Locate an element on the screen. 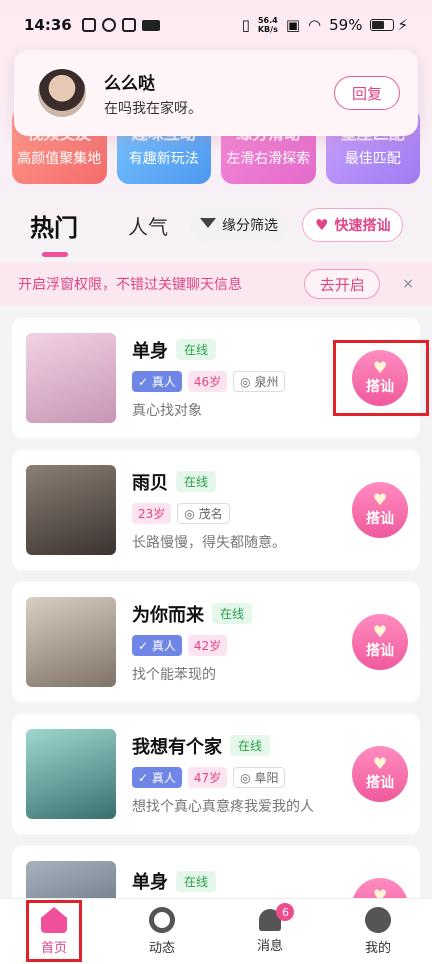  user-bio: 真心找对象 is located at coordinates (167, 410).